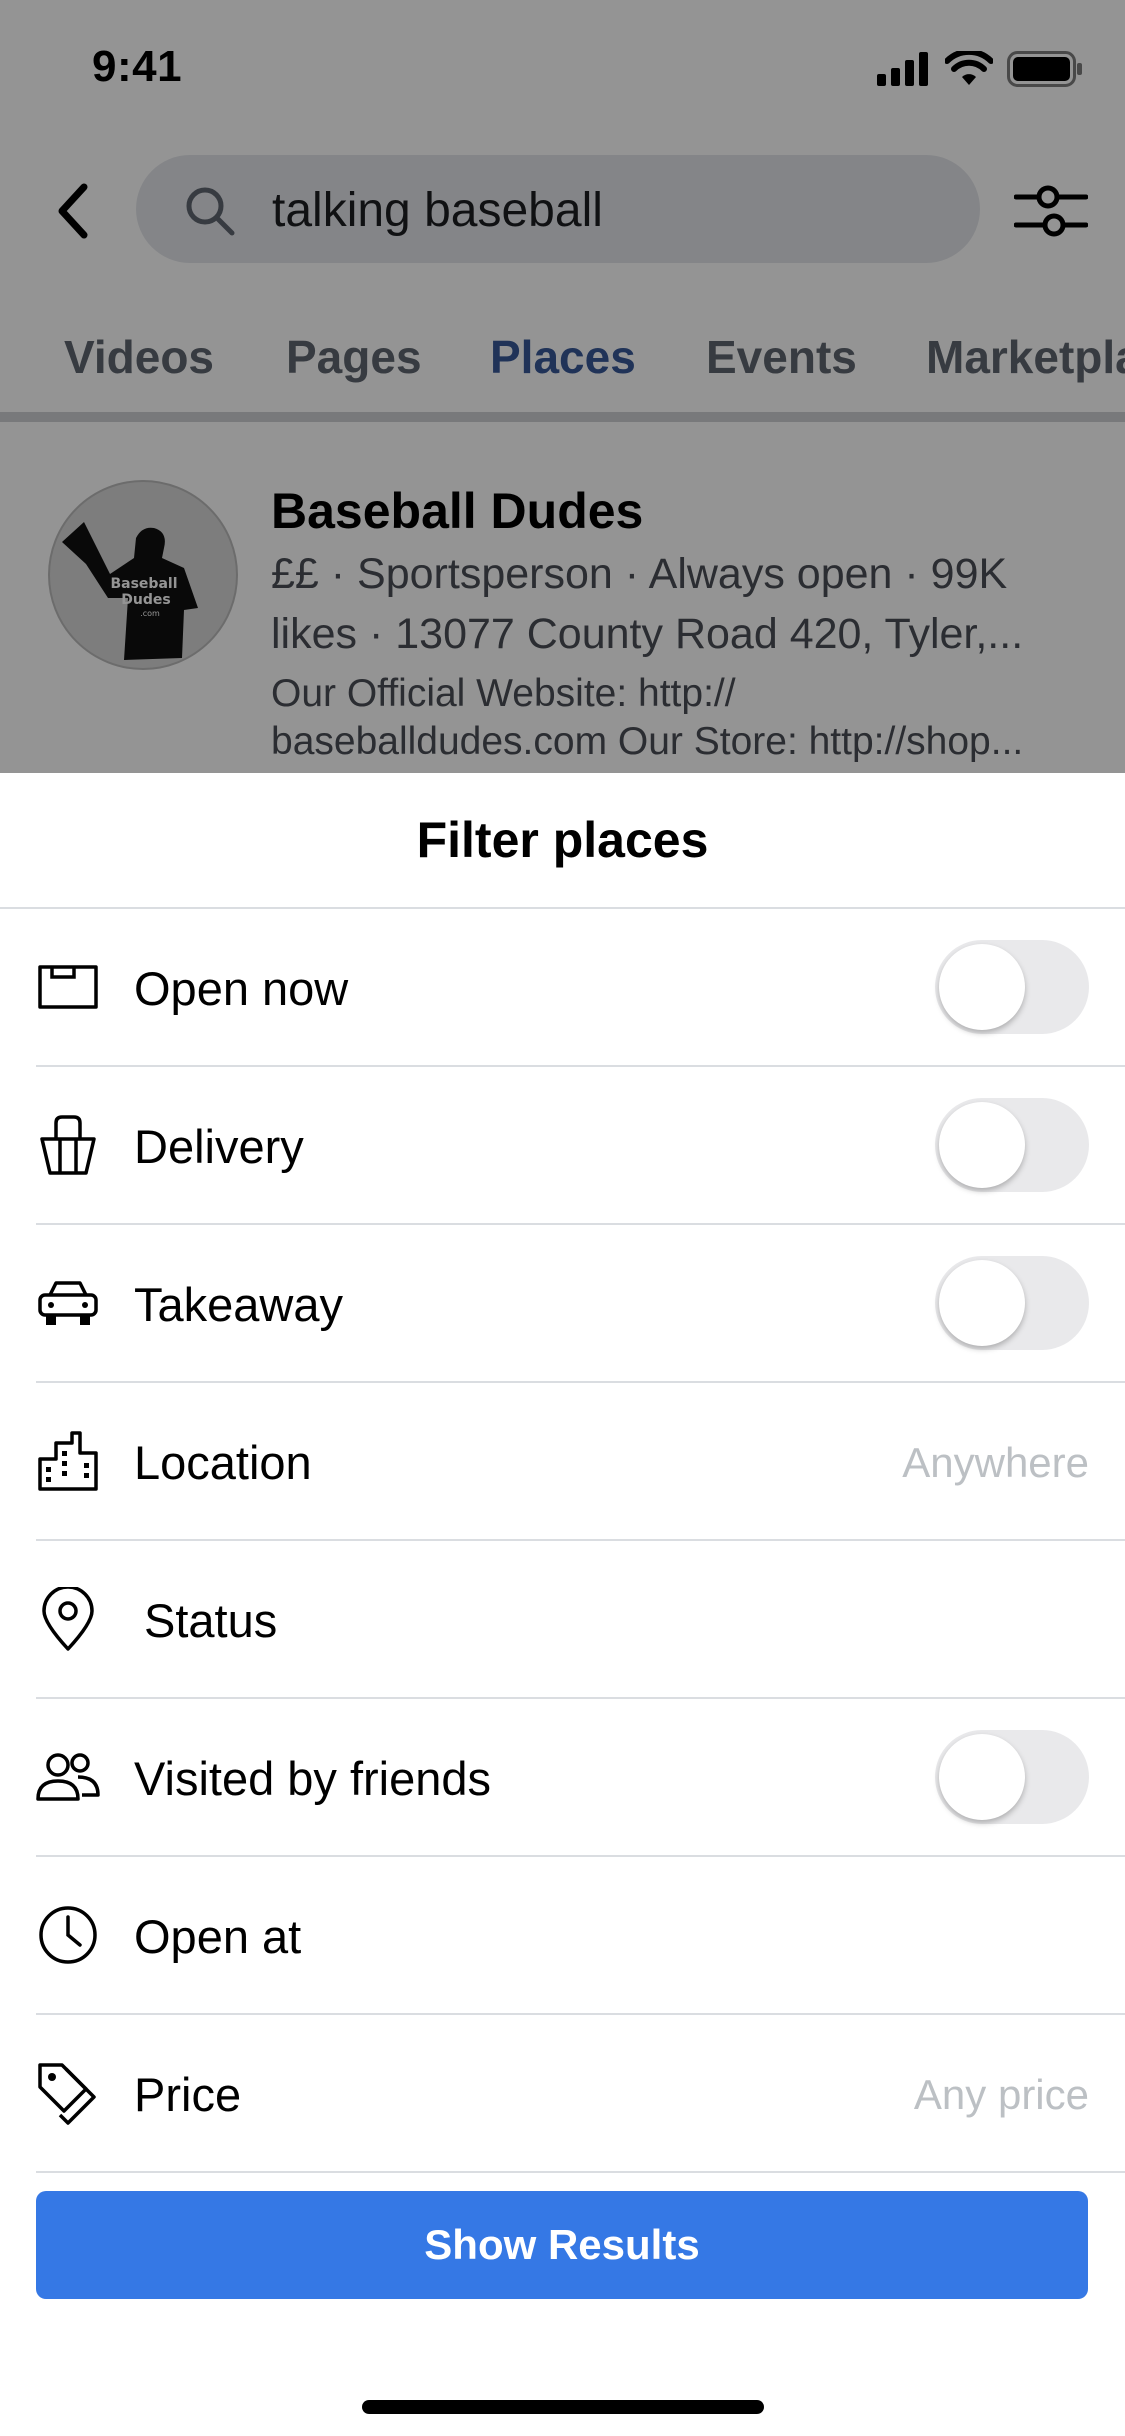 The height and width of the screenshot is (2436, 1125). I want to click on filter-row-open-at: Open at, so click(580, 1936).